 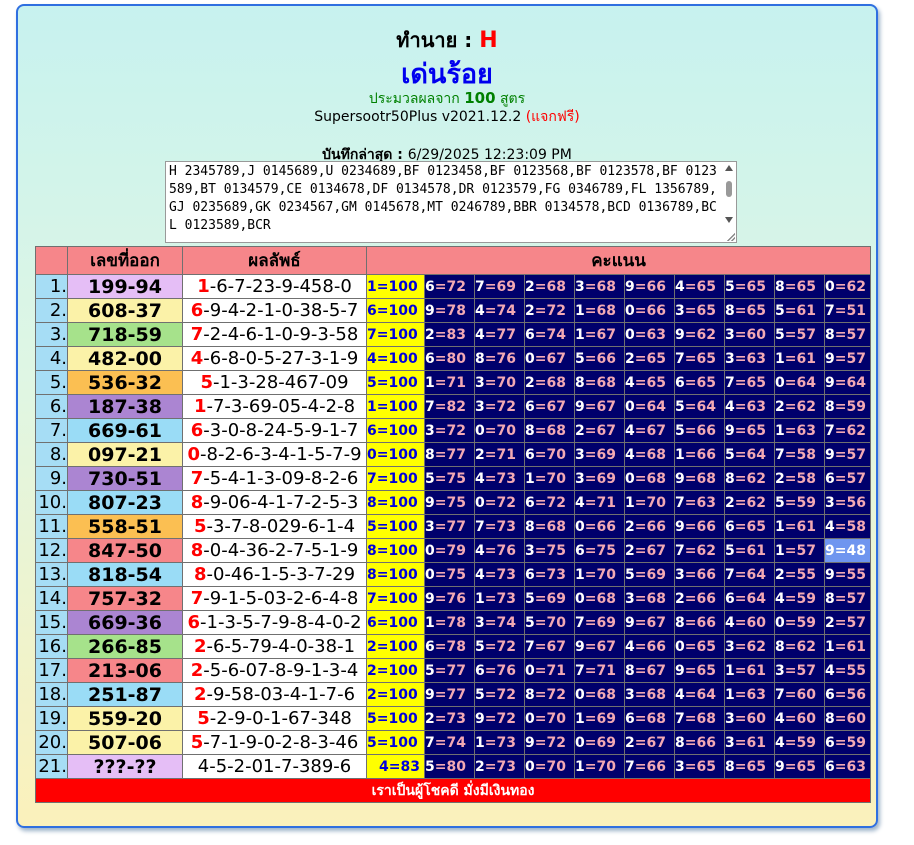 I want to click on score-value: =51, so click(x=850, y=310).